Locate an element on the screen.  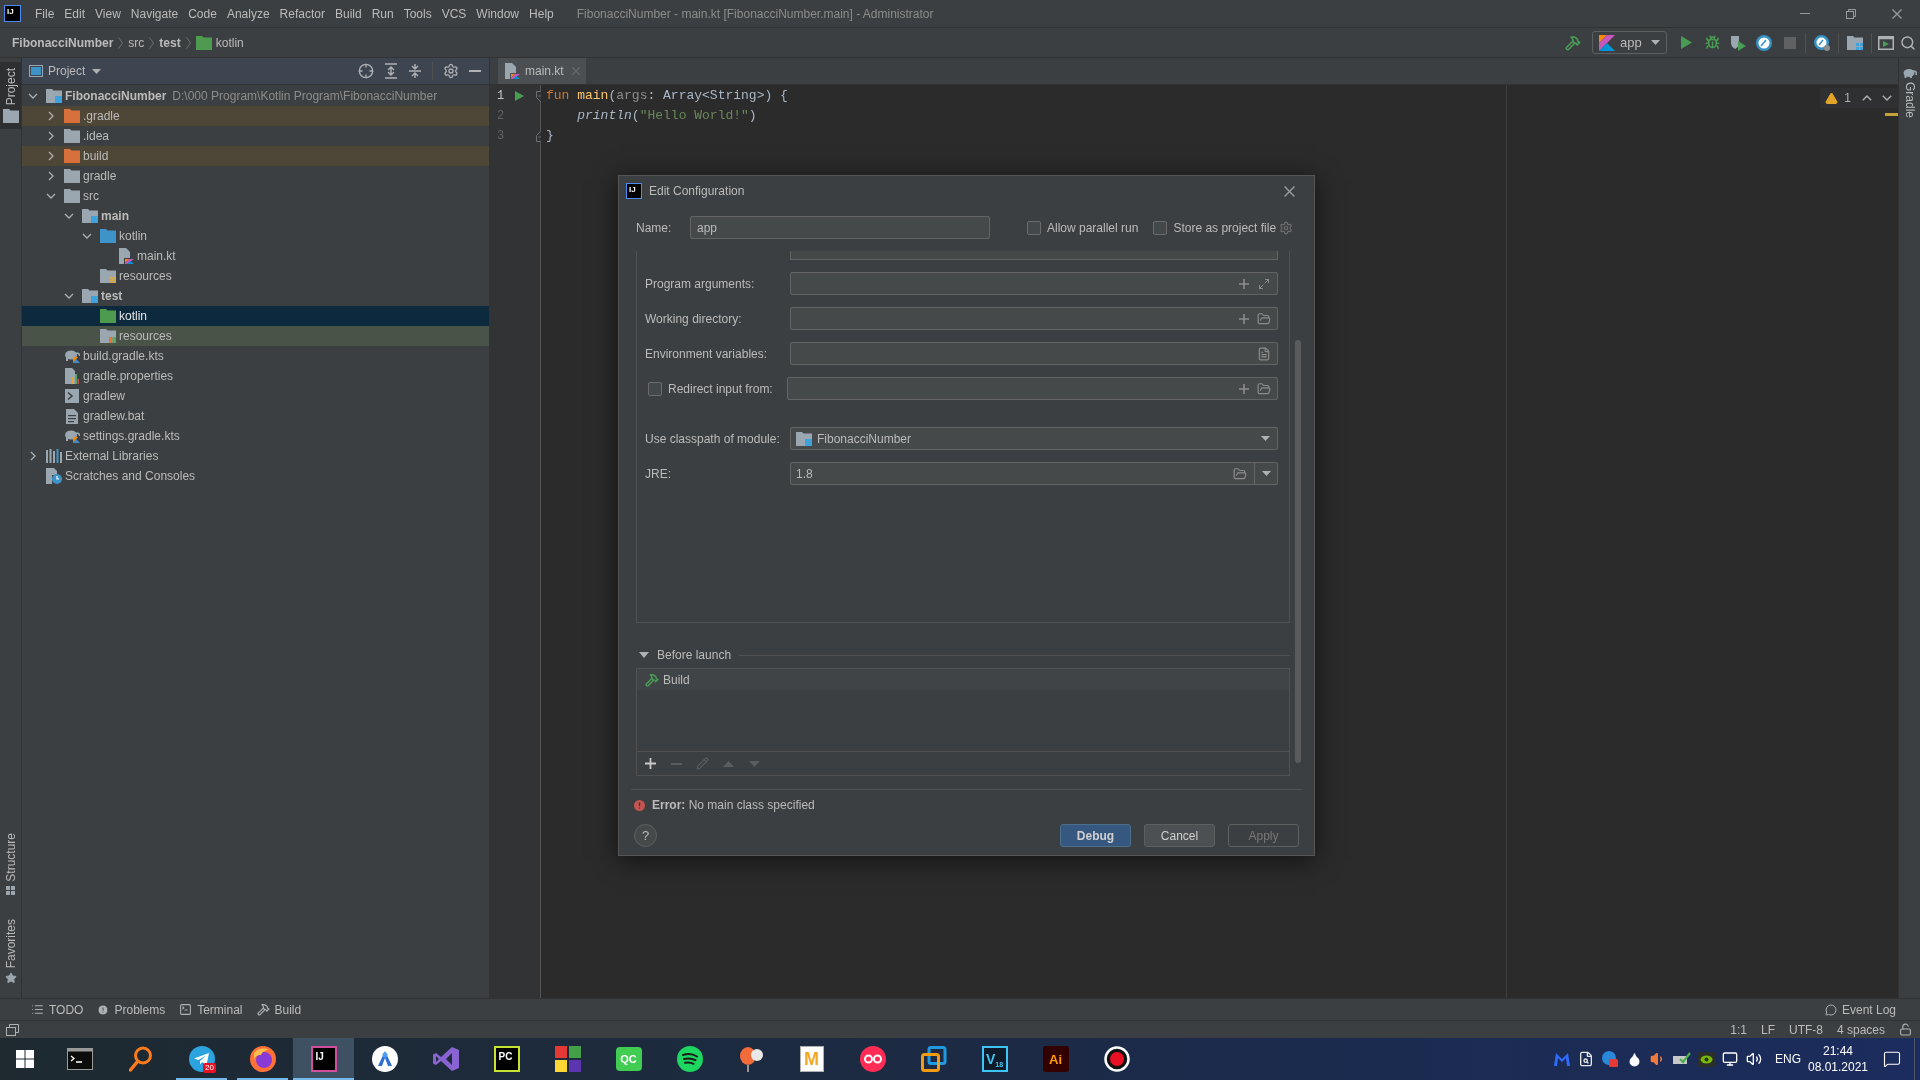
drive-check-icon is located at coordinates (1682, 1059).